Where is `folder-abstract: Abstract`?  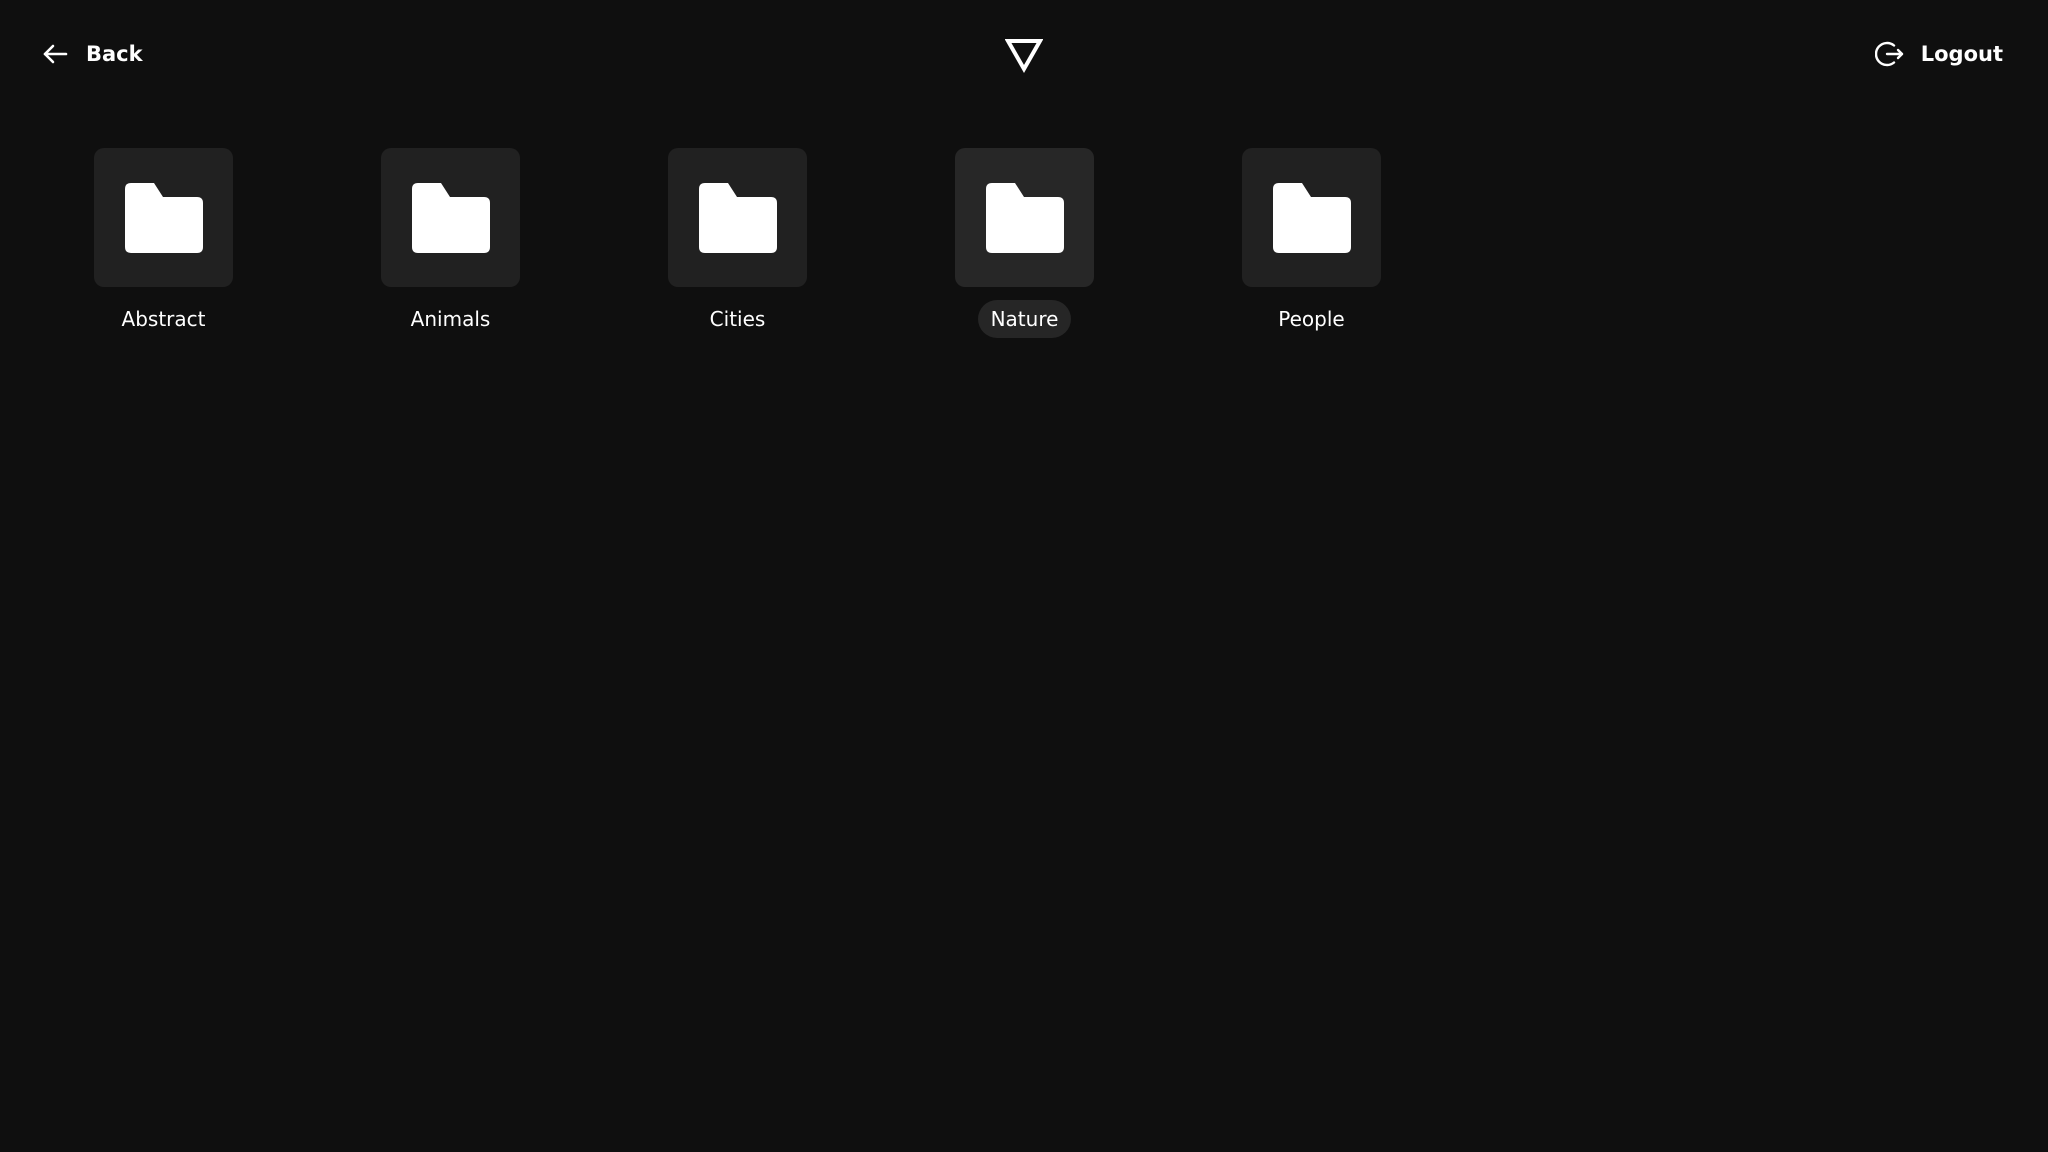
folder-abstract: Abstract is located at coordinates (163, 248).